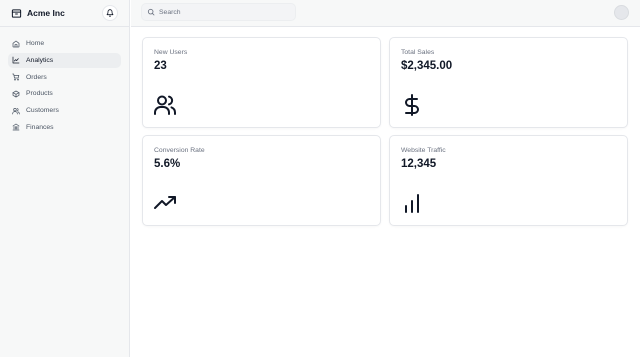  Describe the element at coordinates (16, 60) in the screenshot. I see `line-chart-icon` at that location.